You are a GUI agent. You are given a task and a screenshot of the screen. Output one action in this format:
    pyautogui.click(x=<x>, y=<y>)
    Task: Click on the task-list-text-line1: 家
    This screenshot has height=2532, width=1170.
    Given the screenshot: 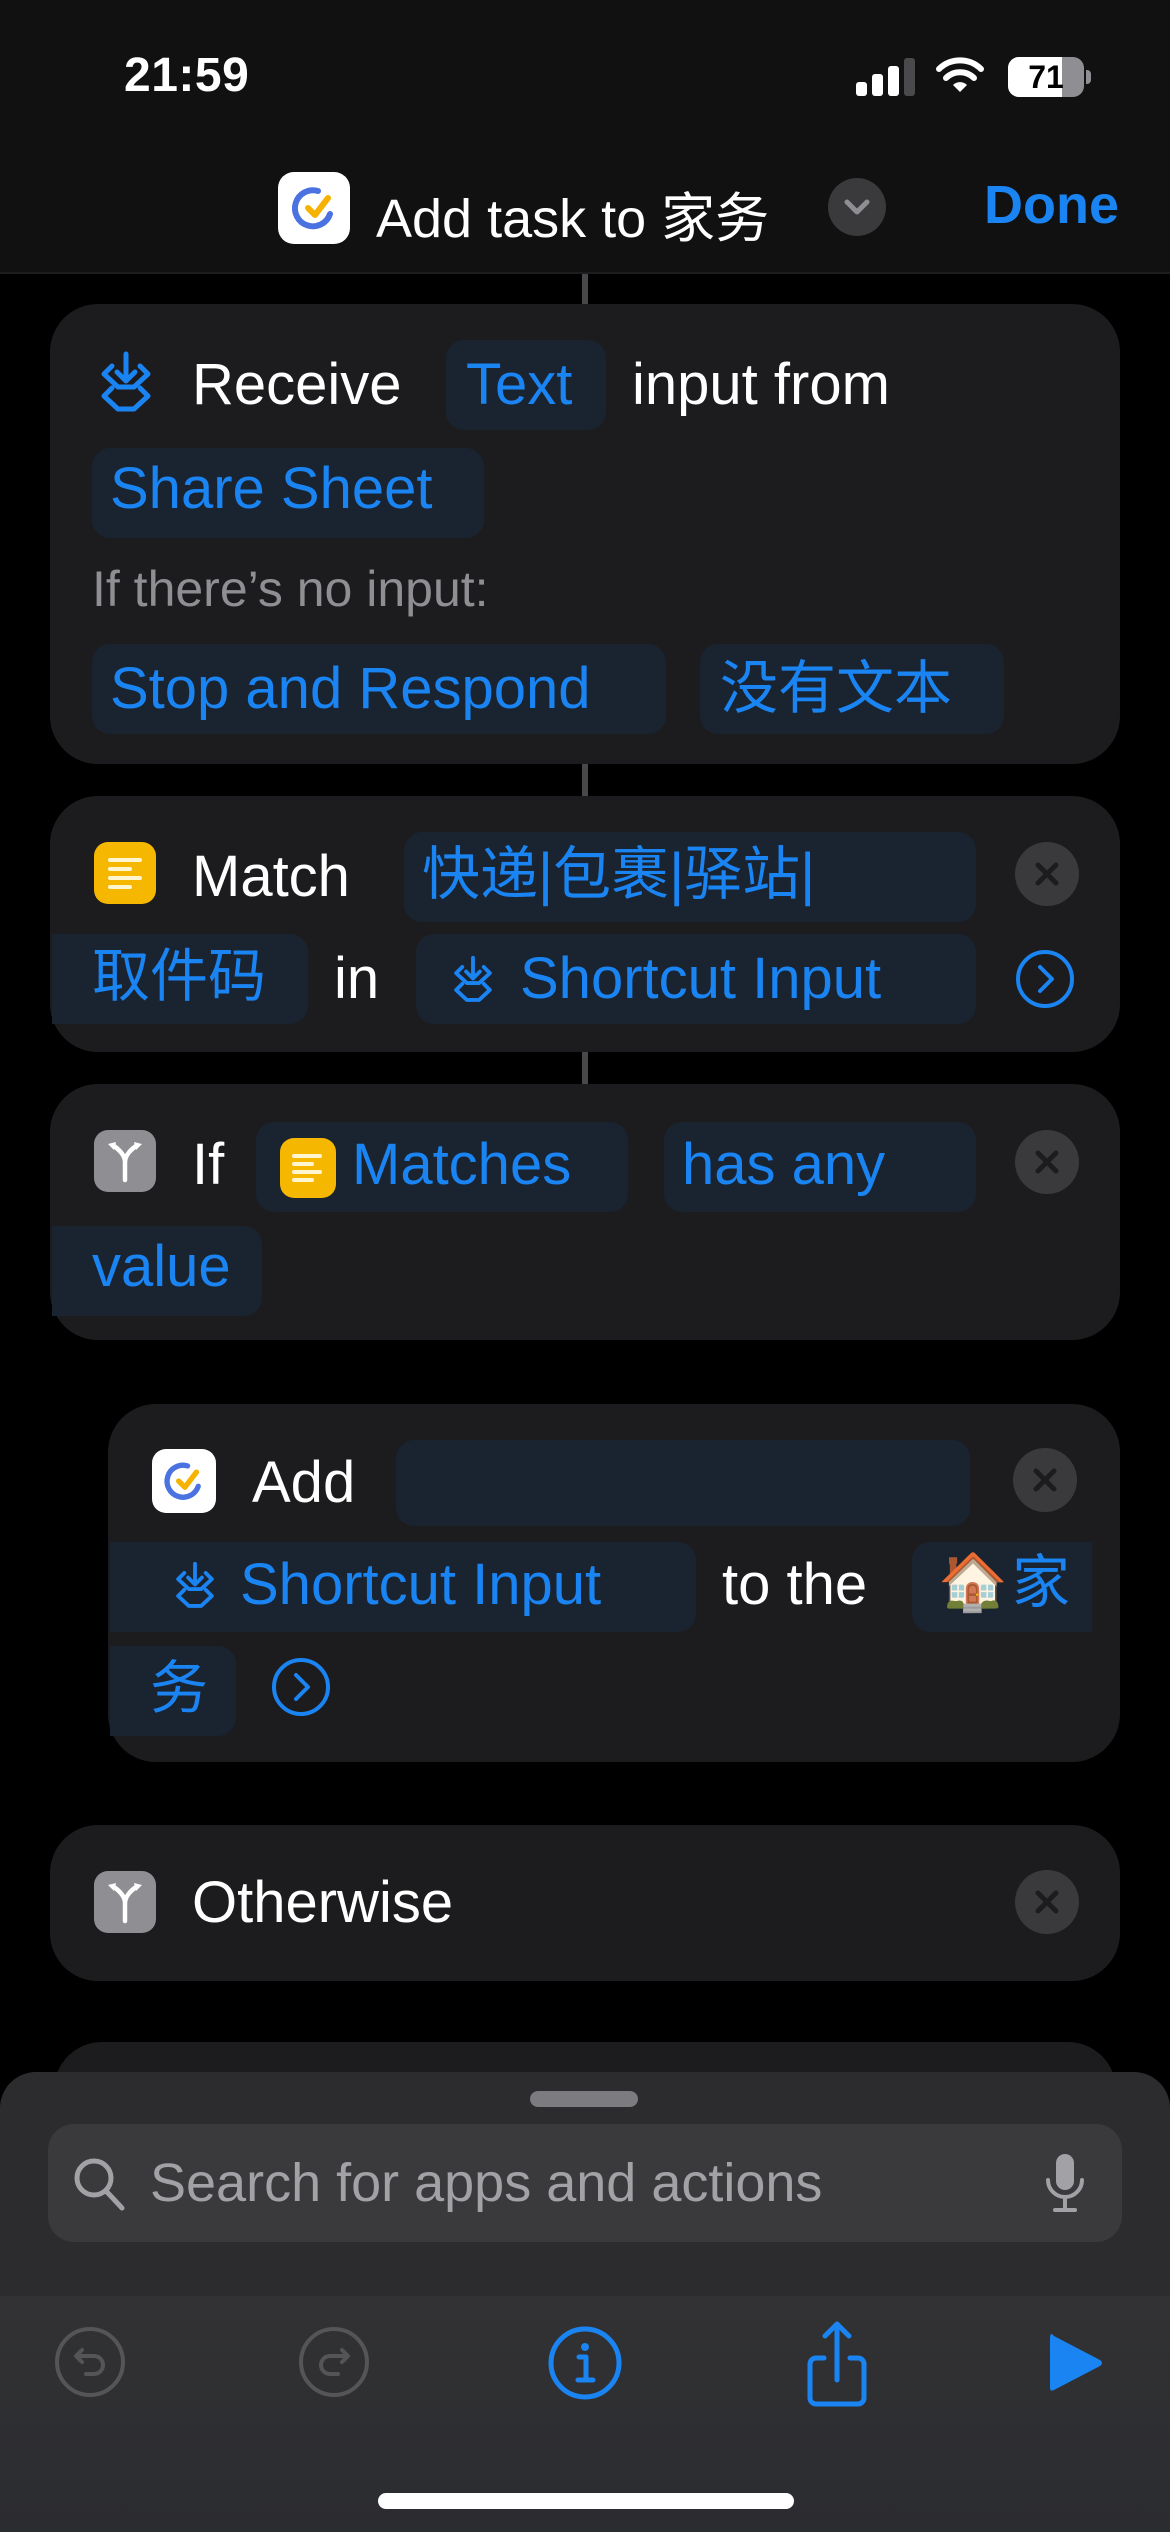 What is the action you would take?
    pyautogui.click(x=1041, y=1582)
    